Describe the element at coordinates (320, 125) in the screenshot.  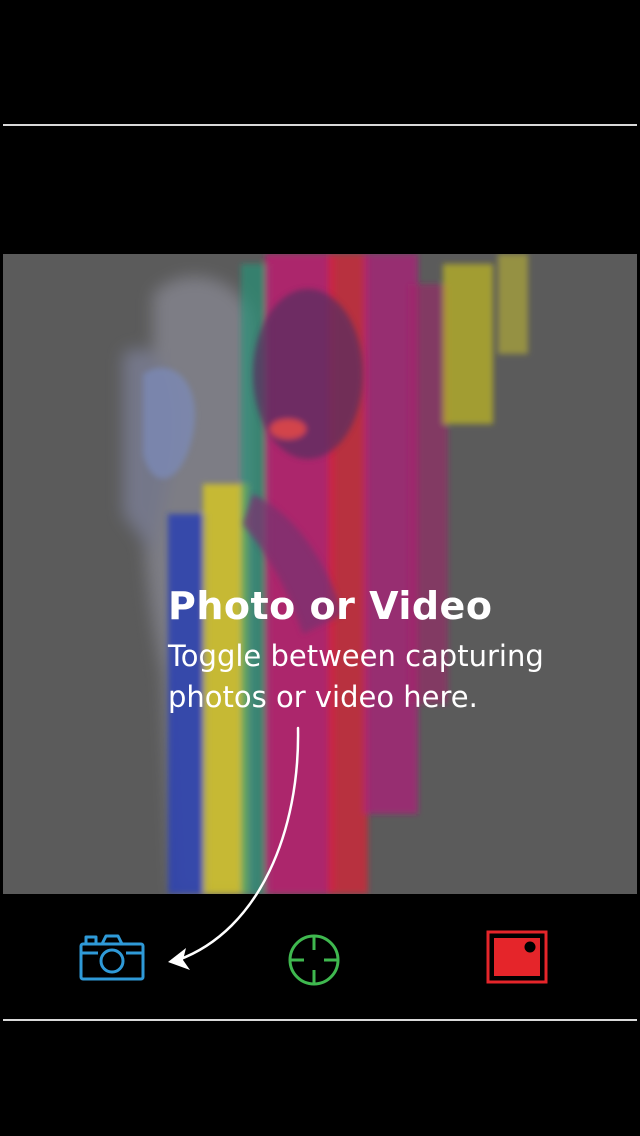
I see `top-divider` at that location.